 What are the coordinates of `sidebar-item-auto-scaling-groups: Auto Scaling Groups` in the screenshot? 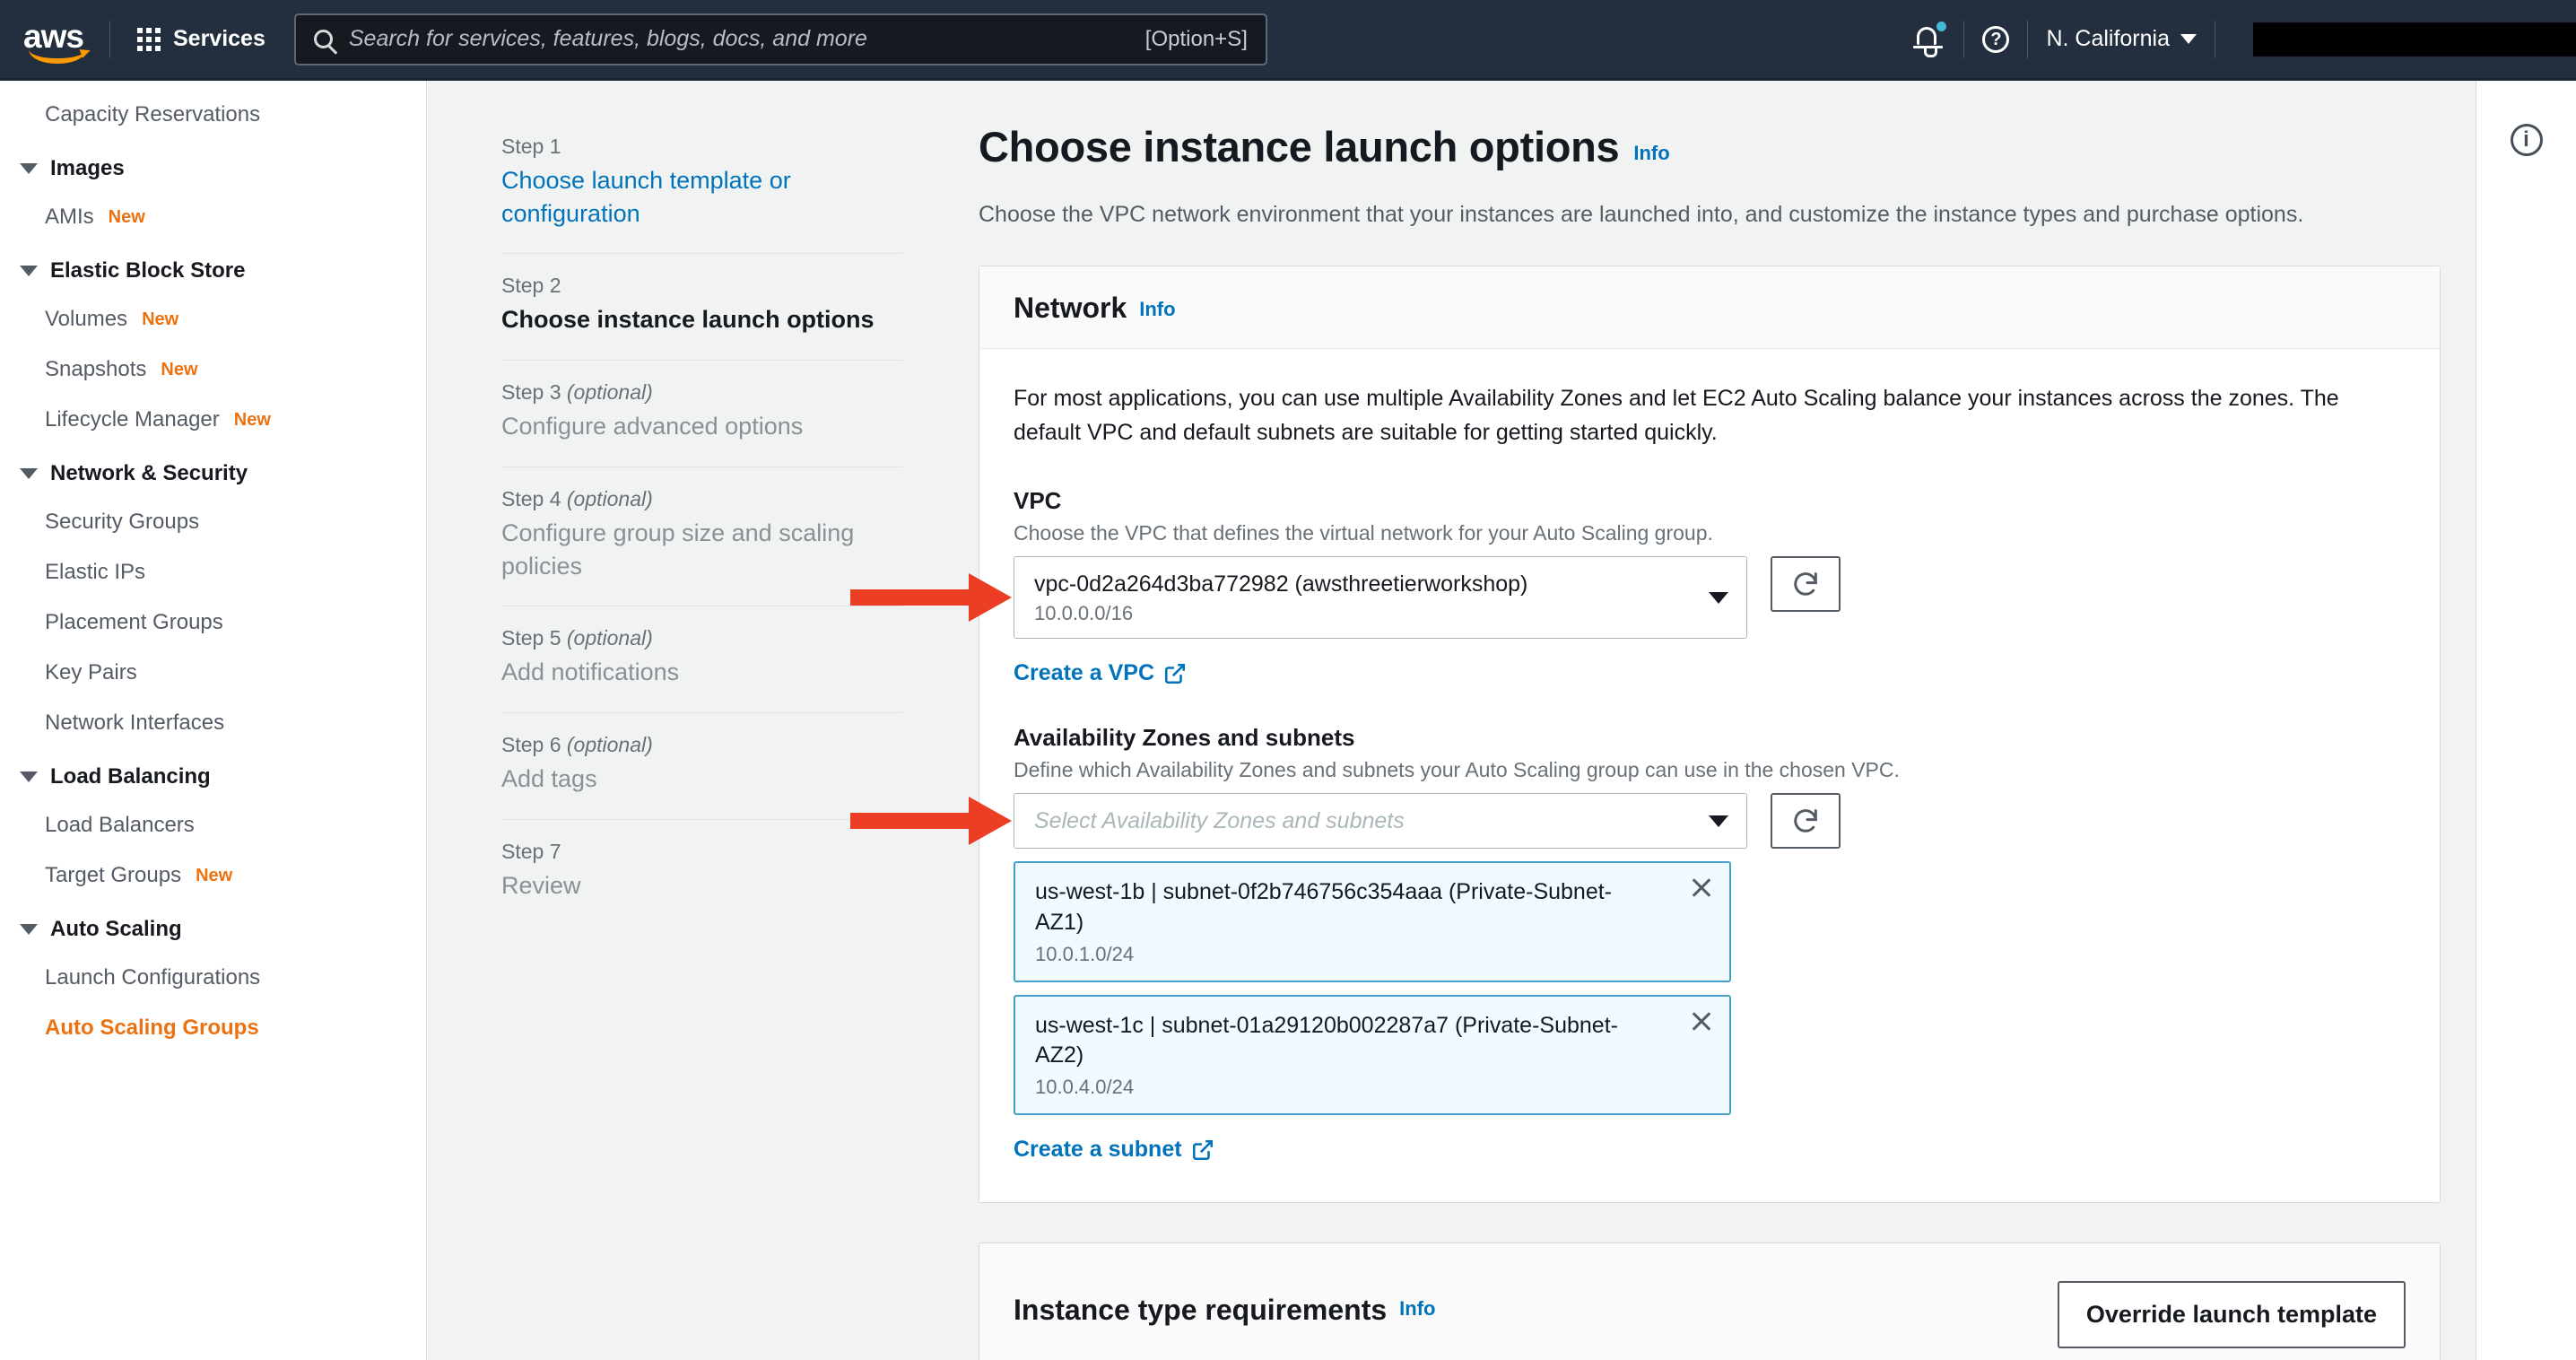 It's located at (213, 1028).